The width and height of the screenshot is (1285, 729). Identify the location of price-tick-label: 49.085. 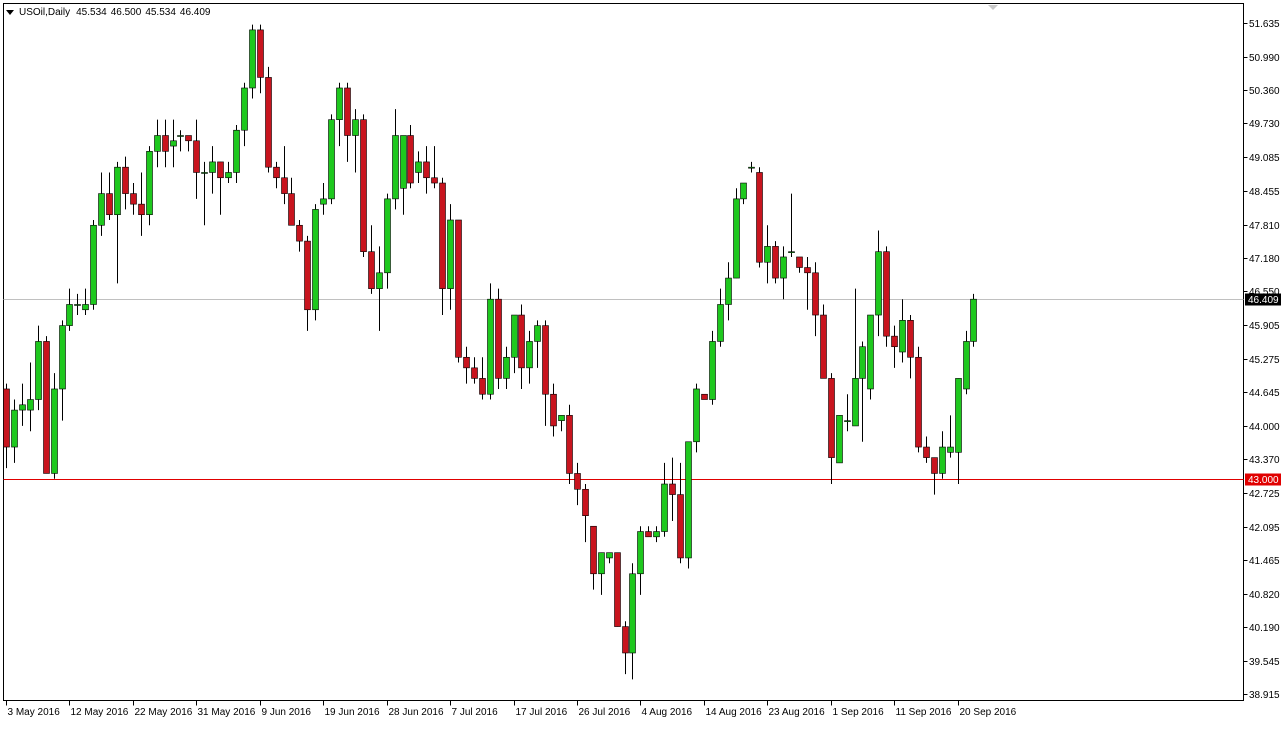
(1264, 158).